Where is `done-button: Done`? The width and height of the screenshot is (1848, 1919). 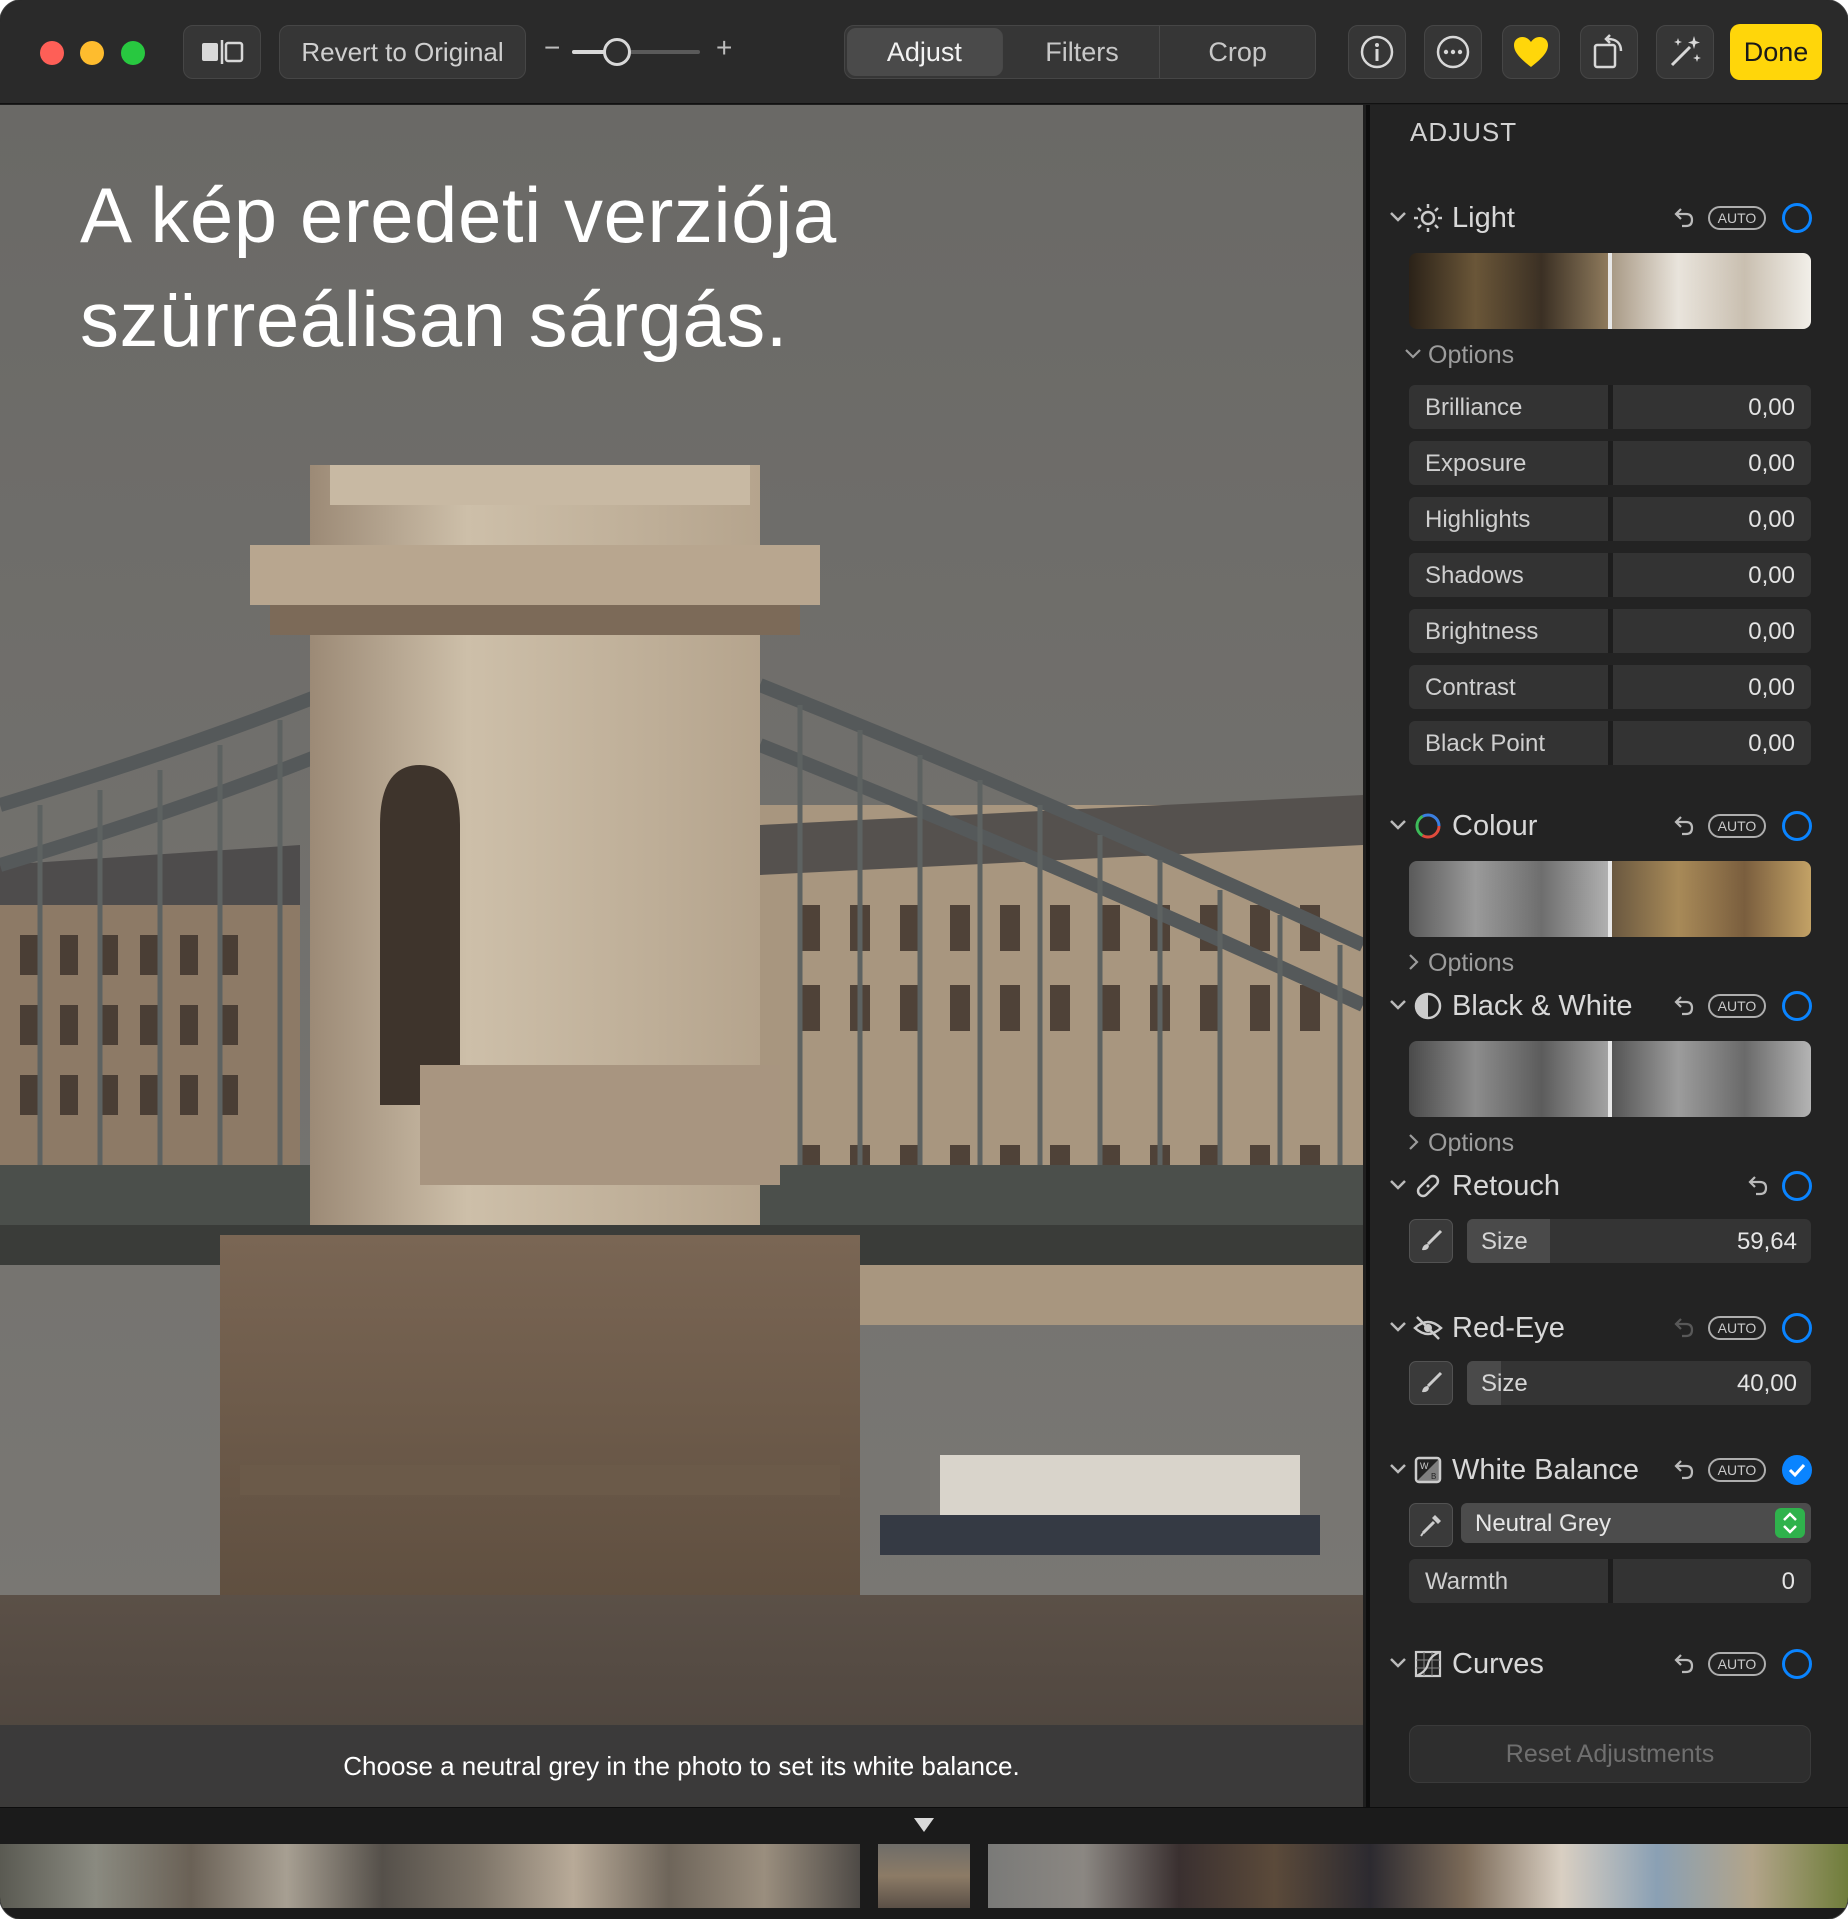 done-button: Done is located at coordinates (1776, 52).